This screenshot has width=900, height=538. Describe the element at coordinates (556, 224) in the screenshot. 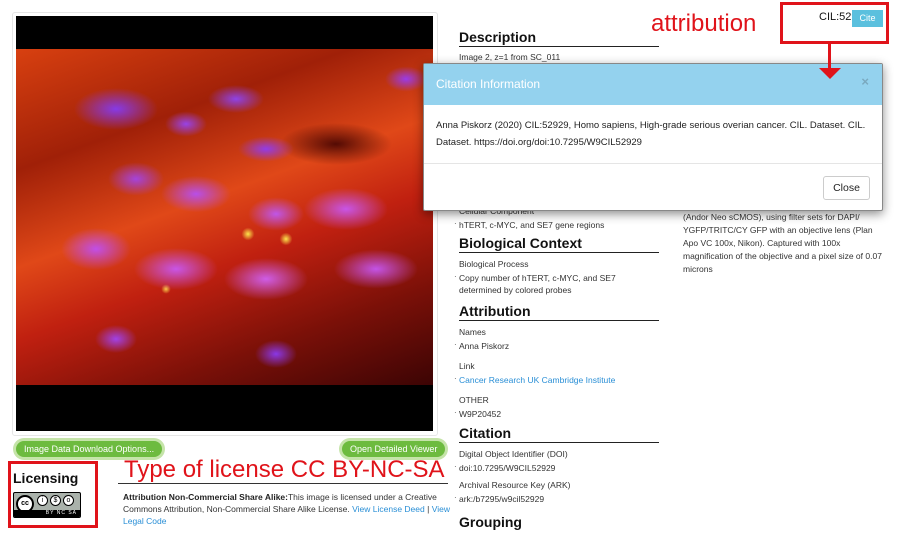

I see `cellular-component-value: hTERT, c-MYC, and SE7 gene regions` at that location.